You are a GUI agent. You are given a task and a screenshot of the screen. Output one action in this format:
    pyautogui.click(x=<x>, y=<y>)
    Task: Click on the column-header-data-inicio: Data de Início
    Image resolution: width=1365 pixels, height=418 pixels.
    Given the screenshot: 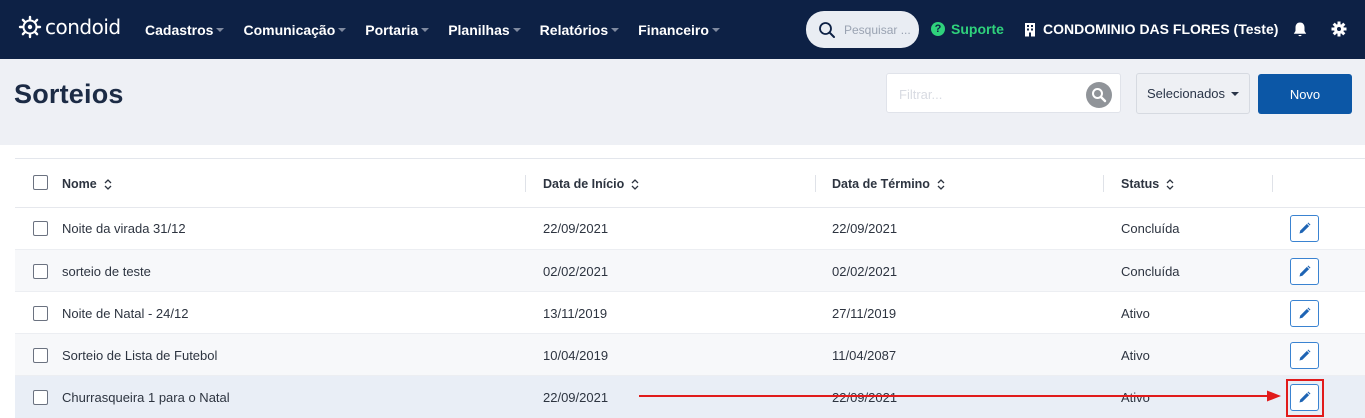 What is the action you would take?
    pyautogui.click(x=591, y=184)
    